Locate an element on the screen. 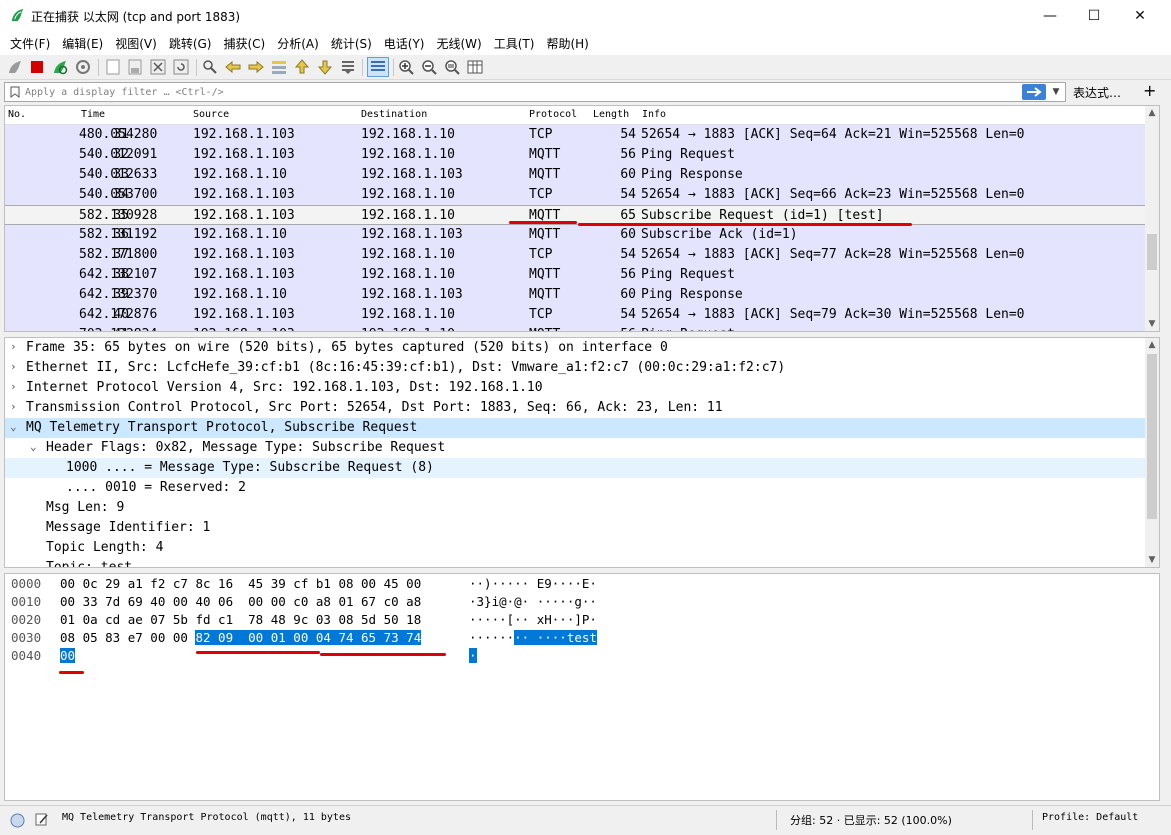  menu-telephony: 电话(Y) is located at coordinates (404, 43).